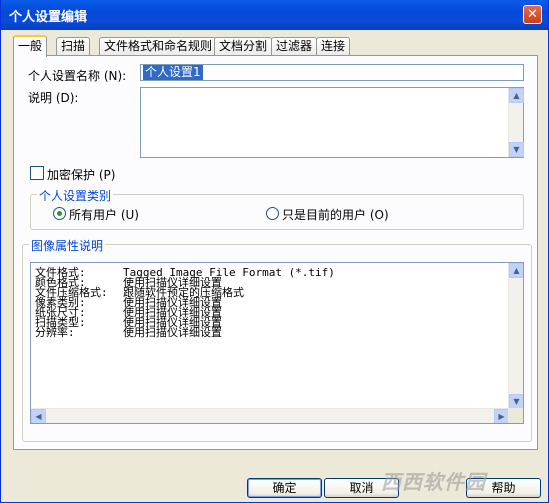  What do you see at coordinates (332, 122) in the screenshot?
I see `description-textarea: ▲ ▼` at bounding box center [332, 122].